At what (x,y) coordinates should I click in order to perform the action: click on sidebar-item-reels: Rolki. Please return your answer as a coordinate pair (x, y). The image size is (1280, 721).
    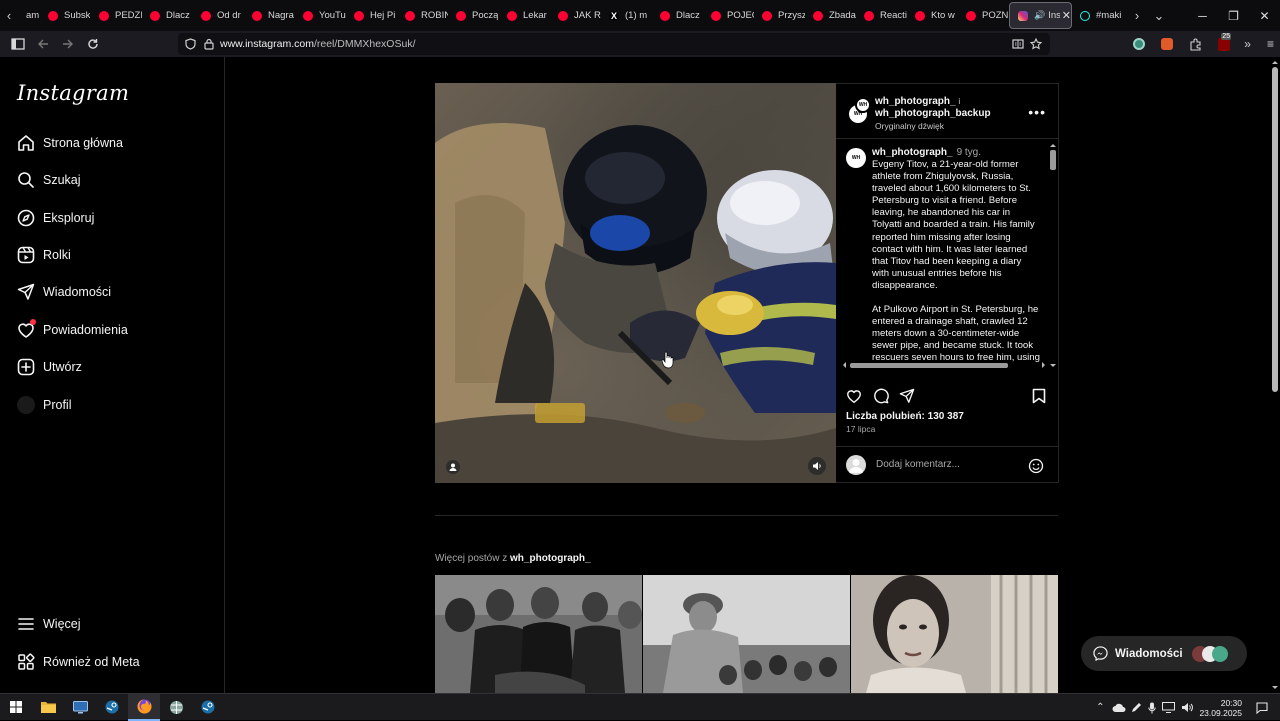
    Looking at the image, I should click on (111, 255).